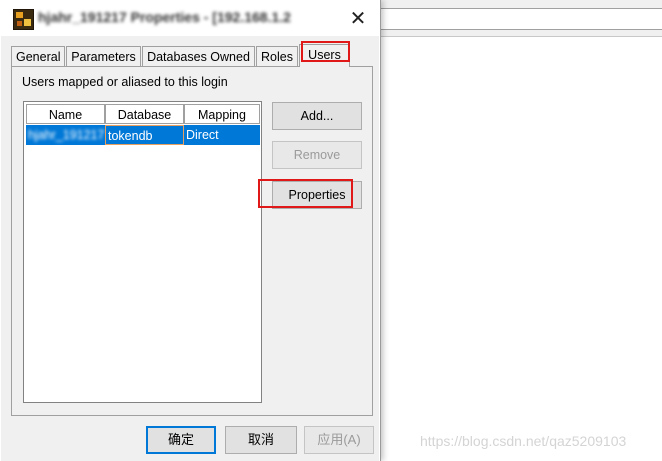 The width and height of the screenshot is (662, 461). I want to click on remove-button: Remove, so click(317, 155).